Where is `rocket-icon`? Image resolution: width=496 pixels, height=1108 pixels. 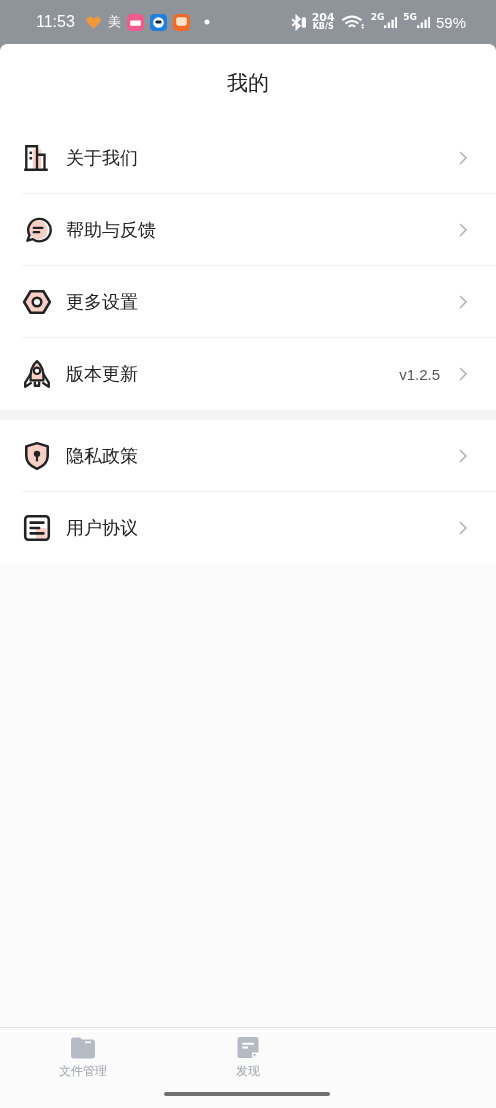 rocket-icon is located at coordinates (37, 374).